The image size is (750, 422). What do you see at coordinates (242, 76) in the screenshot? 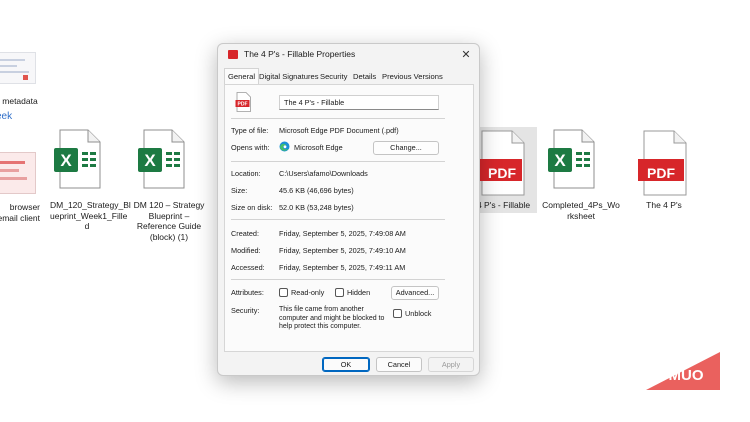
I see `tab-general: General` at bounding box center [242, 76].